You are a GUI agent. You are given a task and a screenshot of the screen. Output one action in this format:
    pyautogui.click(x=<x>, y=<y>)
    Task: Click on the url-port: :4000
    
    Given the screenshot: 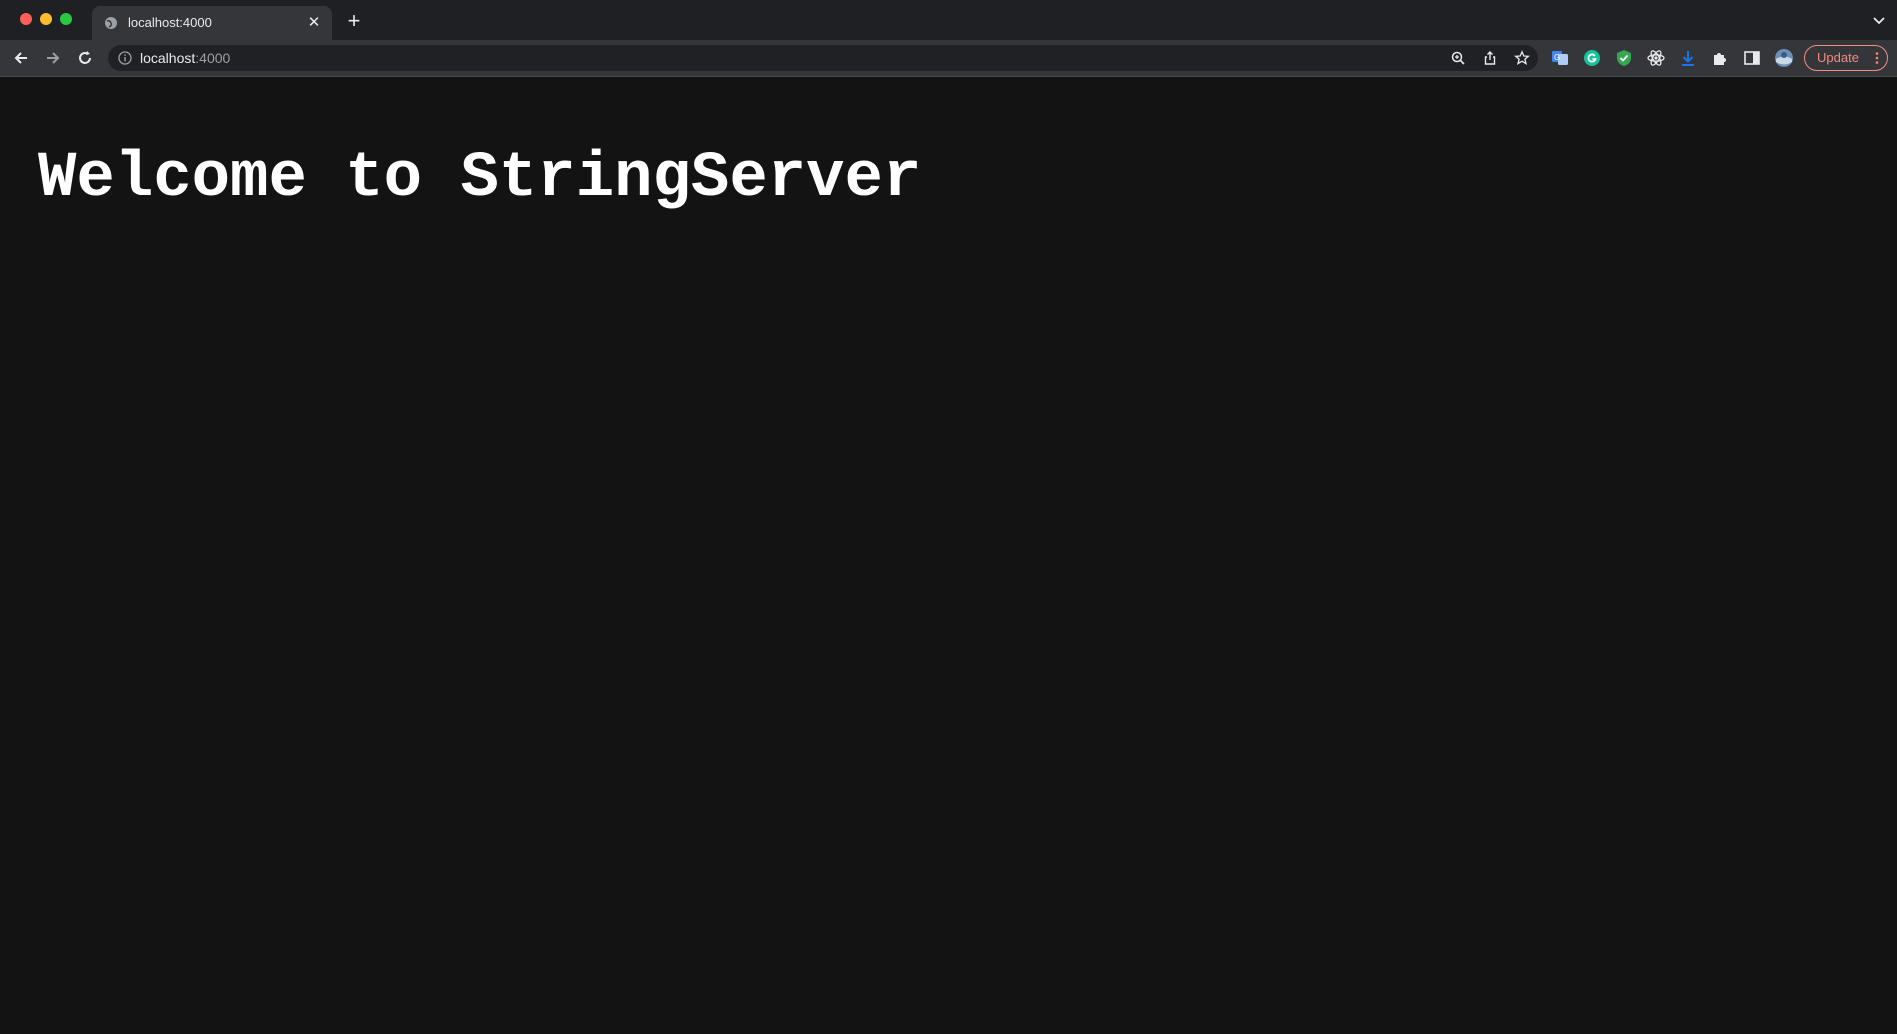 What is the action you would take?
    pyautogui.click(x=213, y=58)
    